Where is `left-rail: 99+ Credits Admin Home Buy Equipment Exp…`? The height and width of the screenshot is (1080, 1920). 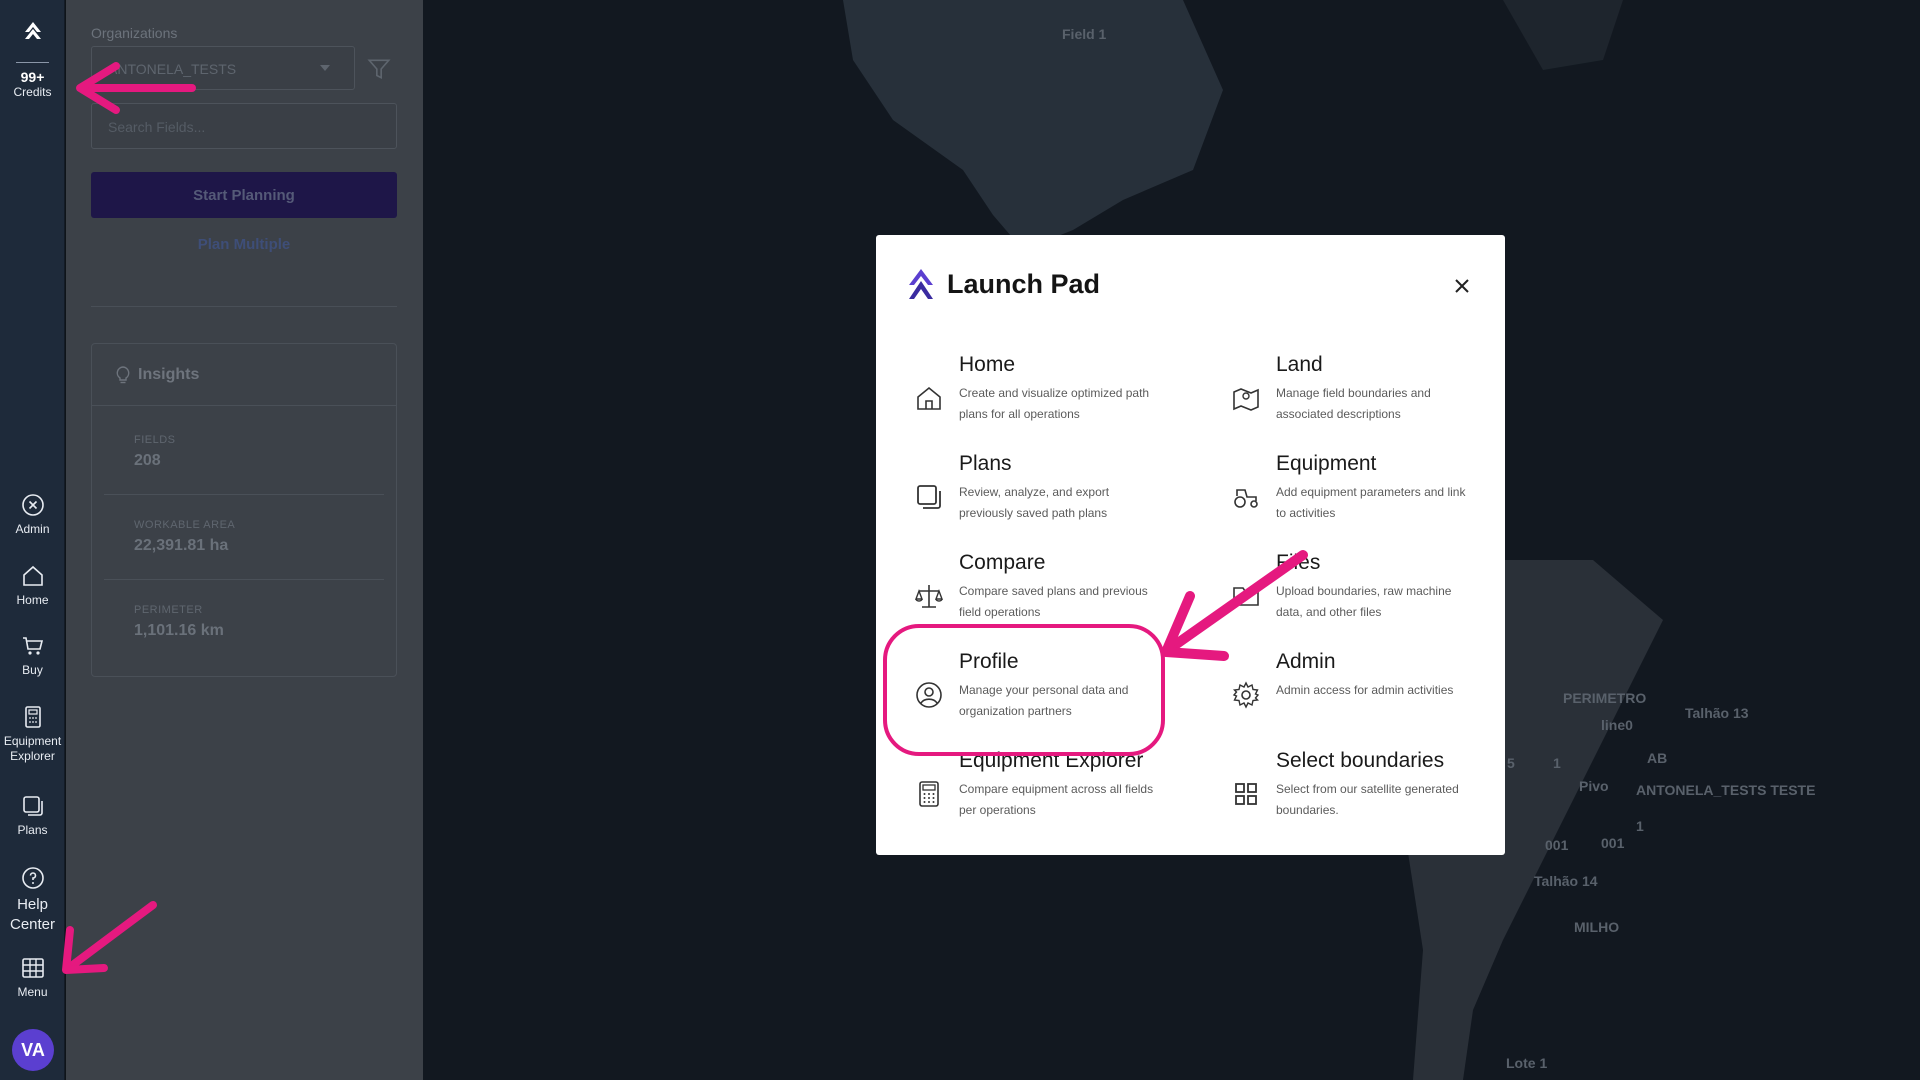
left-rail: 99+ Credits Admin Home Buy Equipment Exp… is located at coordinates (32, 540).